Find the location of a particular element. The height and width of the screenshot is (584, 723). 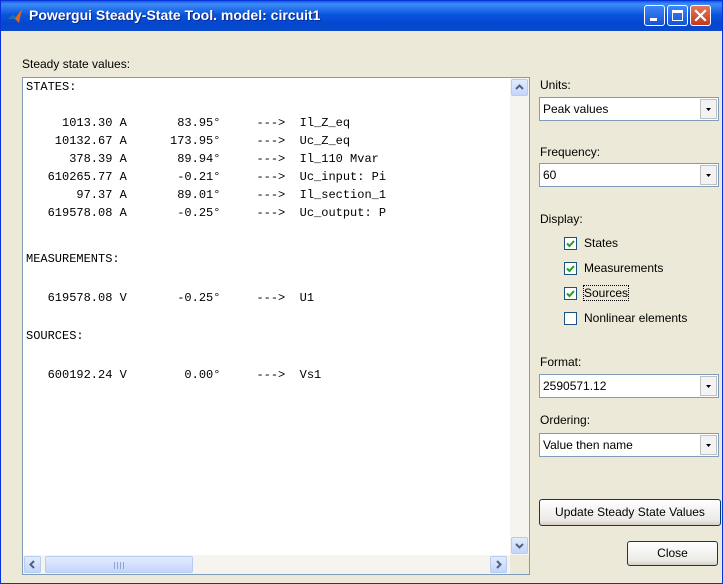

horizontal-scroll-thumb is located at coordinates (119, 564).